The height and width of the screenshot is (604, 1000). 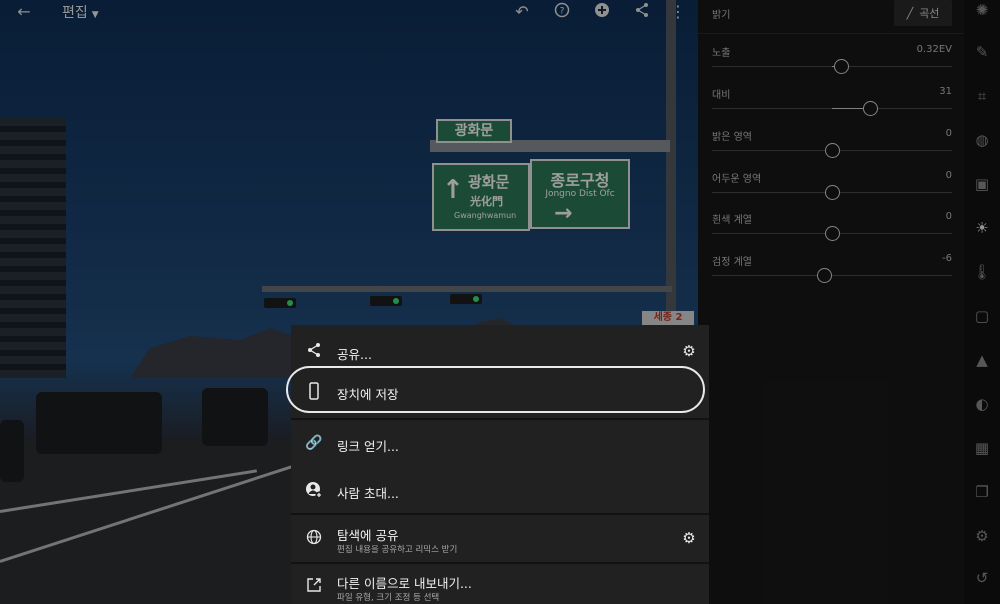 What do you see at coordinates (368, 535) in the screenshot?
I see `menu-label: 탐색에 공유` at bounding box center [368, 535].